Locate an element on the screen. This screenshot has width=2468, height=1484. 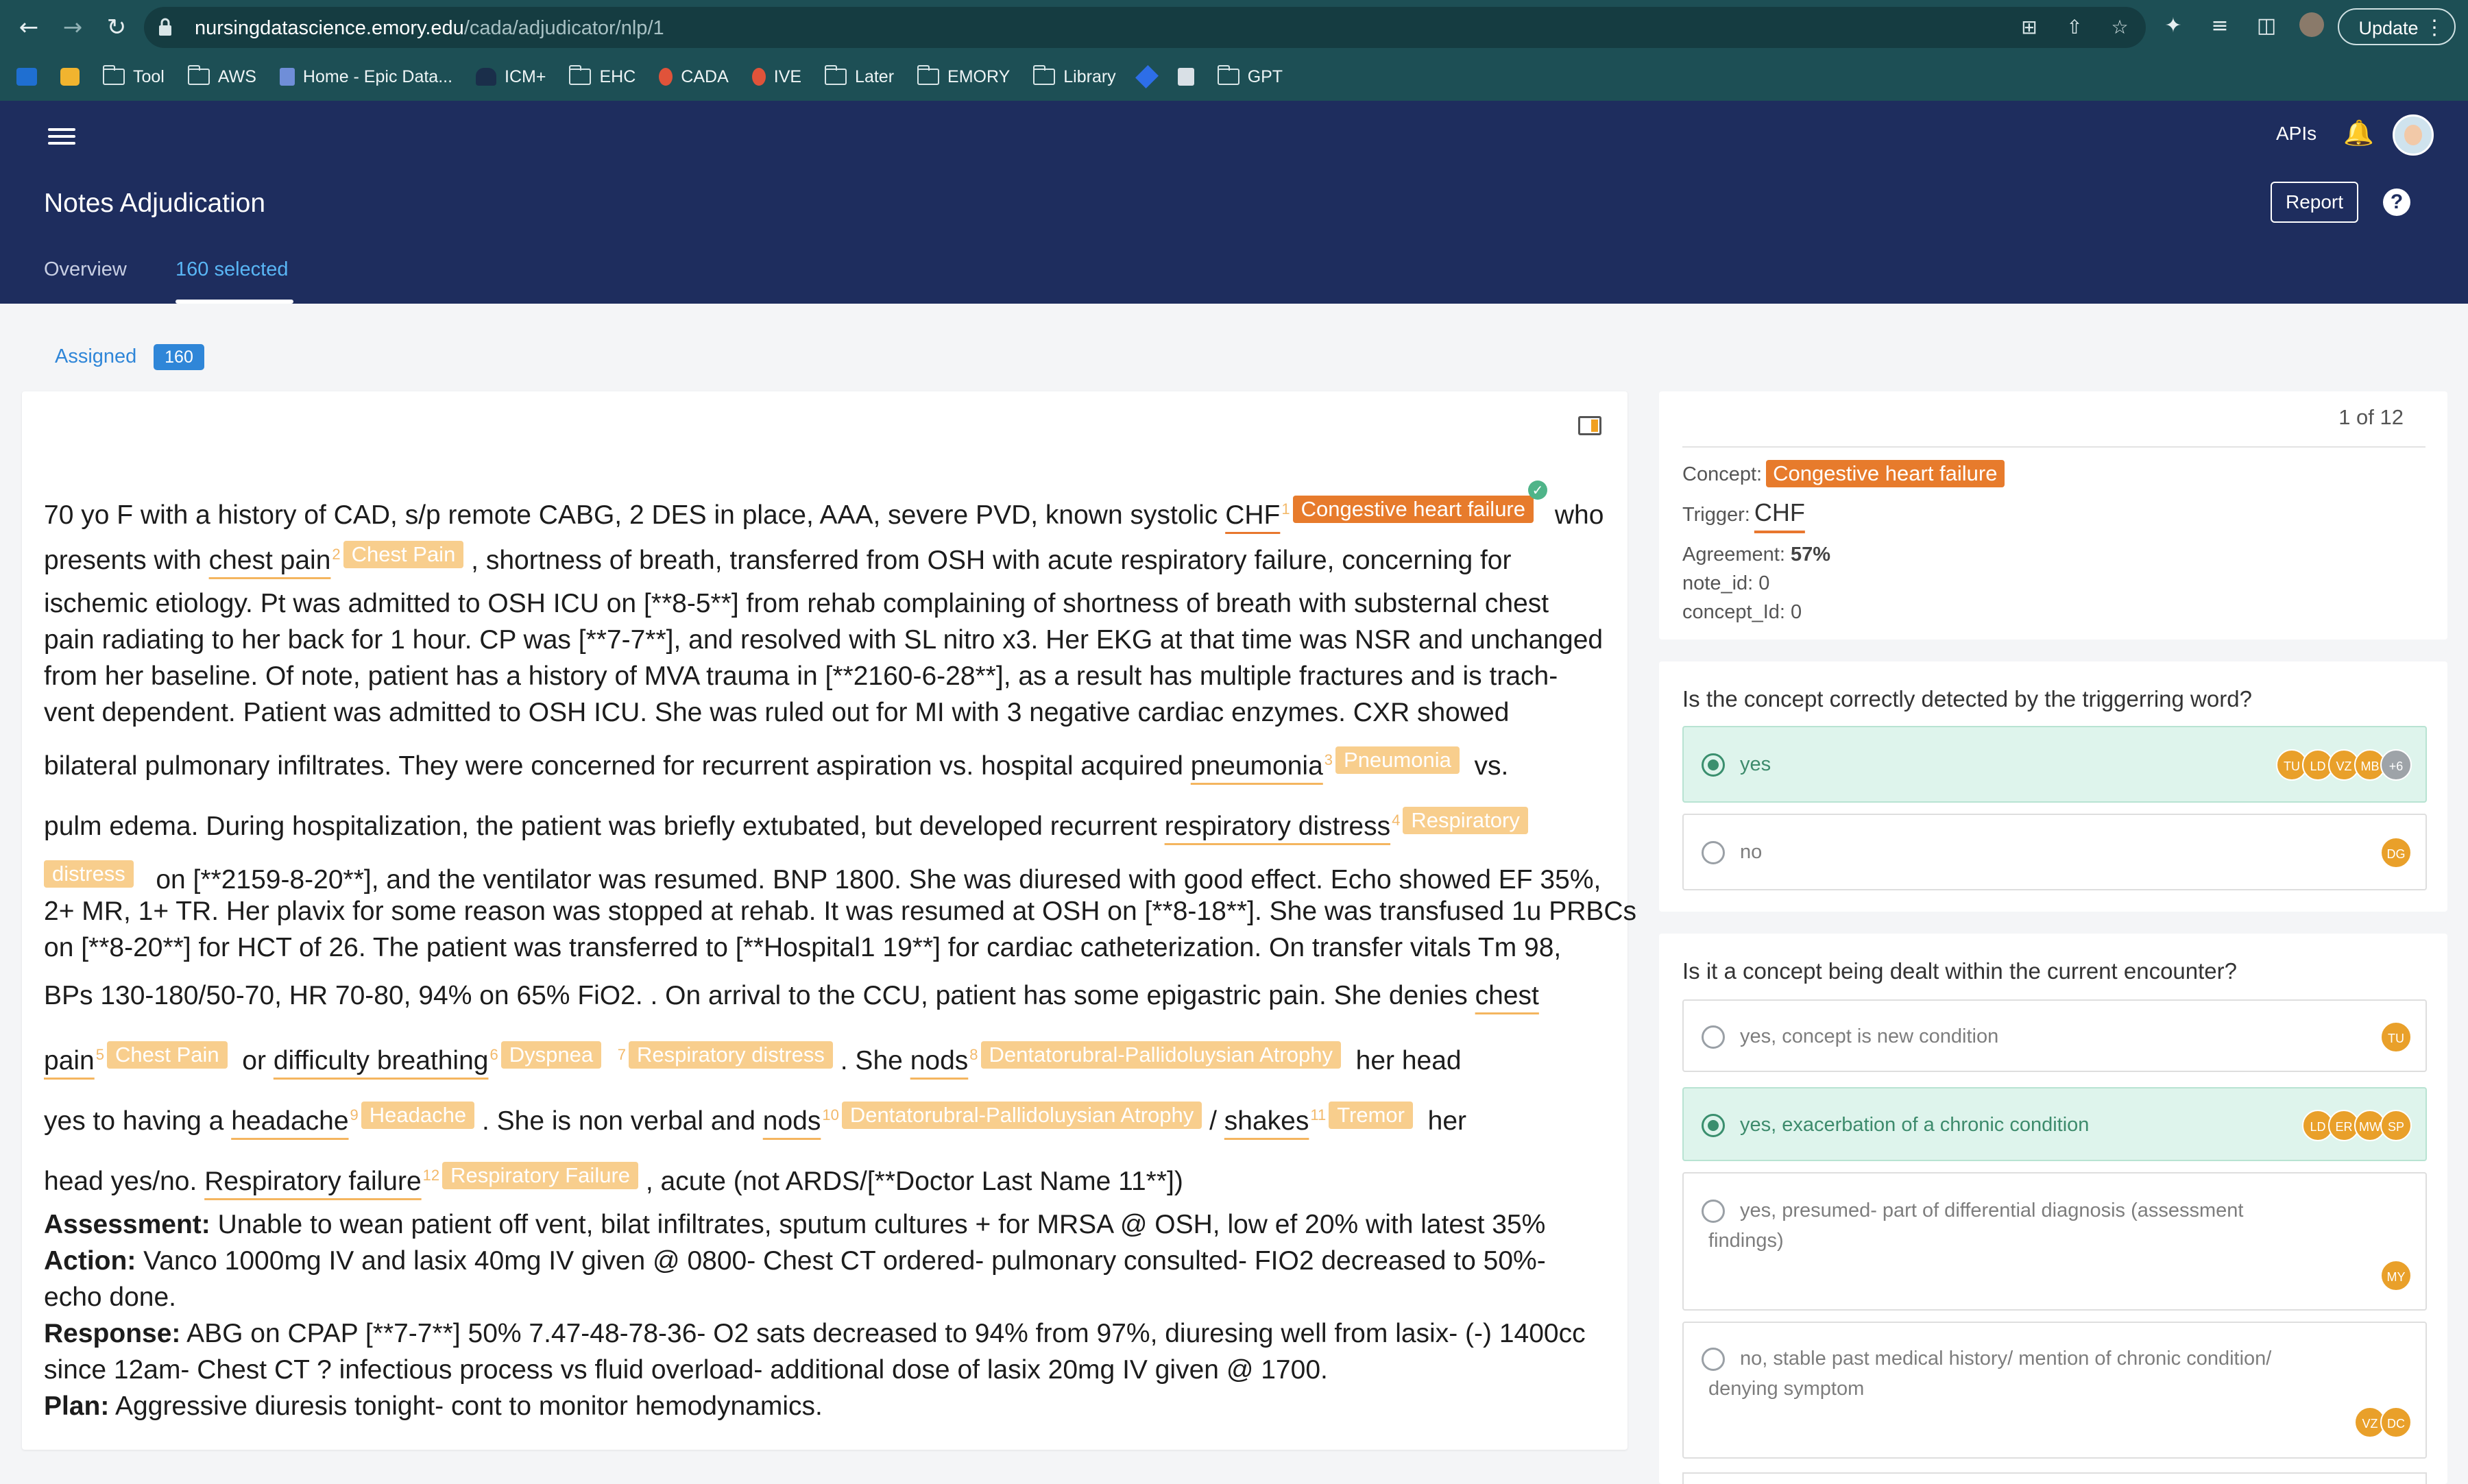
apis-link: APIs is located at coordinates (2296, 134).